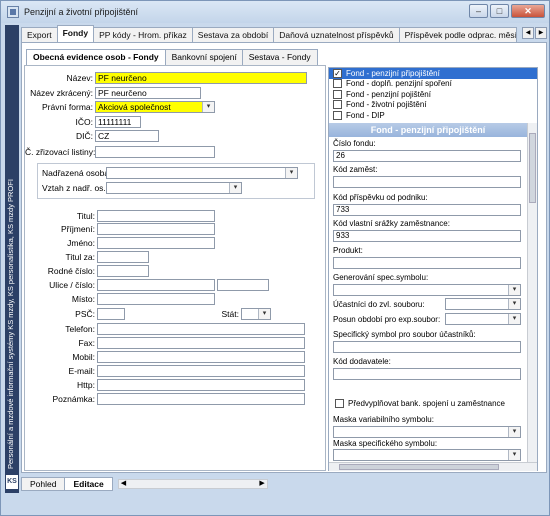  Describe the element at coordinates (427, 432) in the screenshot. I see `maska-var-select: ▾` at that location.